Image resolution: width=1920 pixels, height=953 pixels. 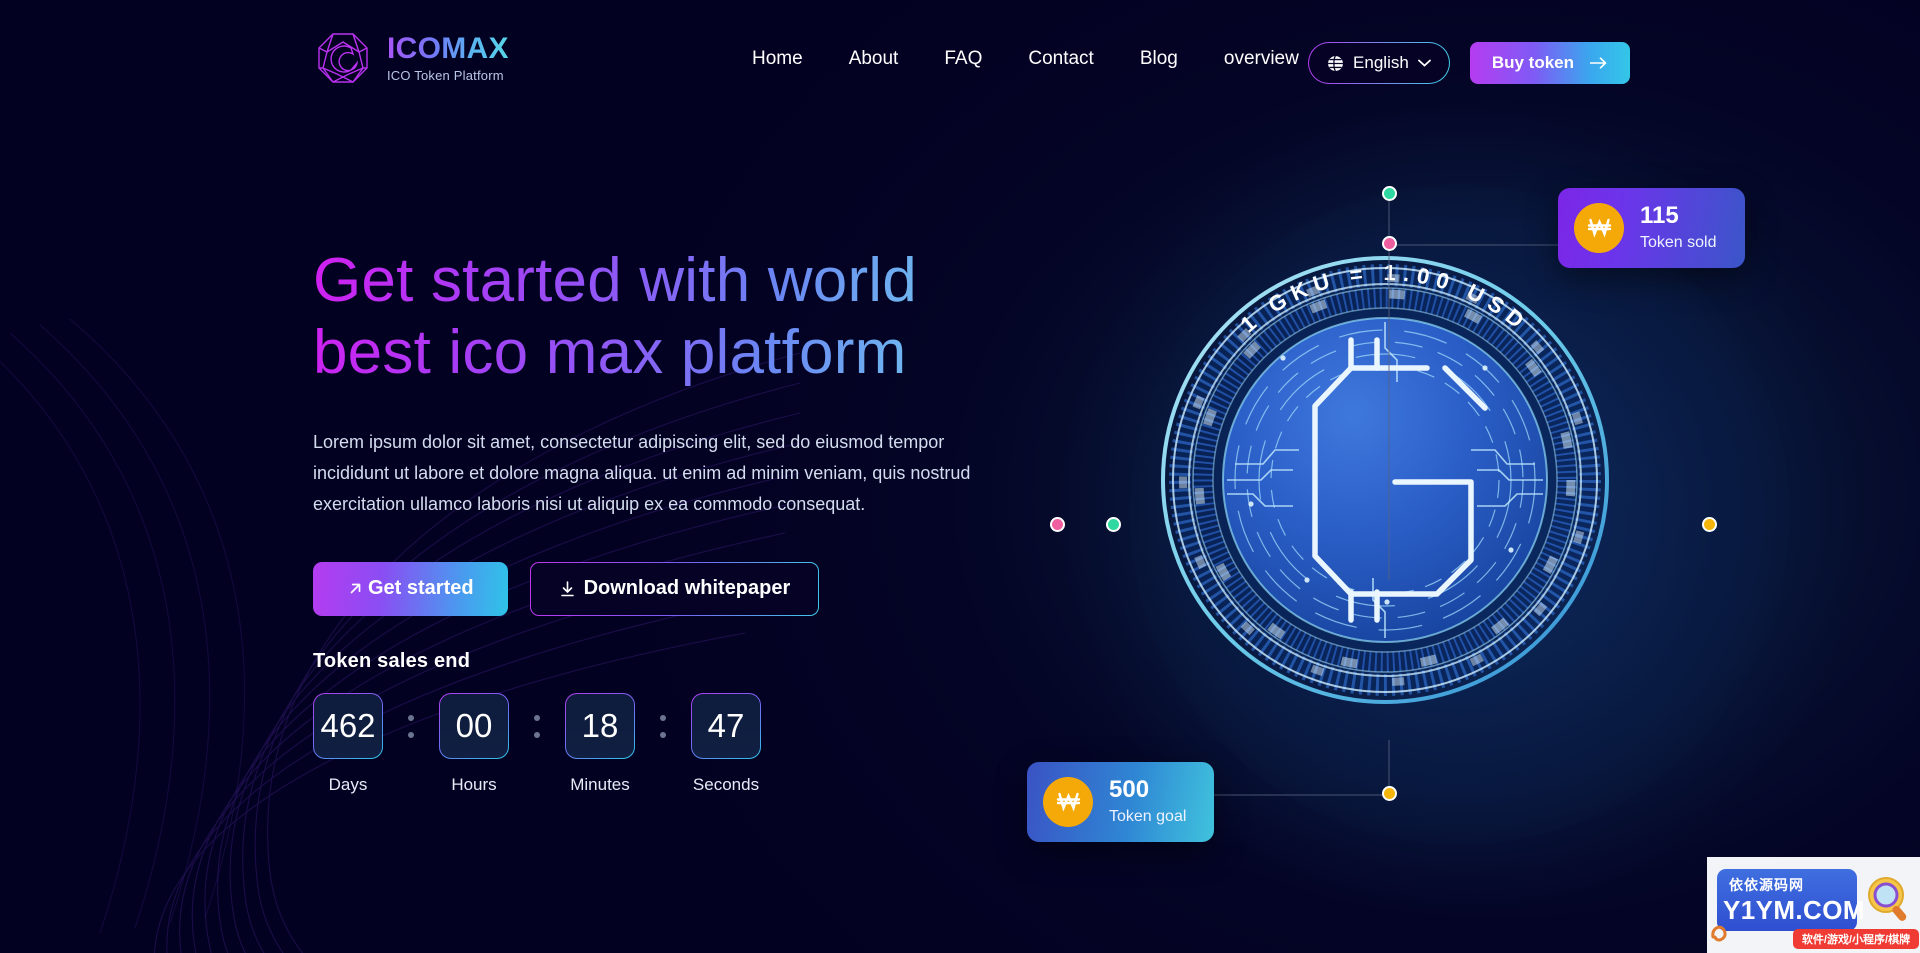 What do you see at coordinates (963, 59) in the screenshot?
I see `nav-item-faq: FAQ` at bounding box center [963, 59].